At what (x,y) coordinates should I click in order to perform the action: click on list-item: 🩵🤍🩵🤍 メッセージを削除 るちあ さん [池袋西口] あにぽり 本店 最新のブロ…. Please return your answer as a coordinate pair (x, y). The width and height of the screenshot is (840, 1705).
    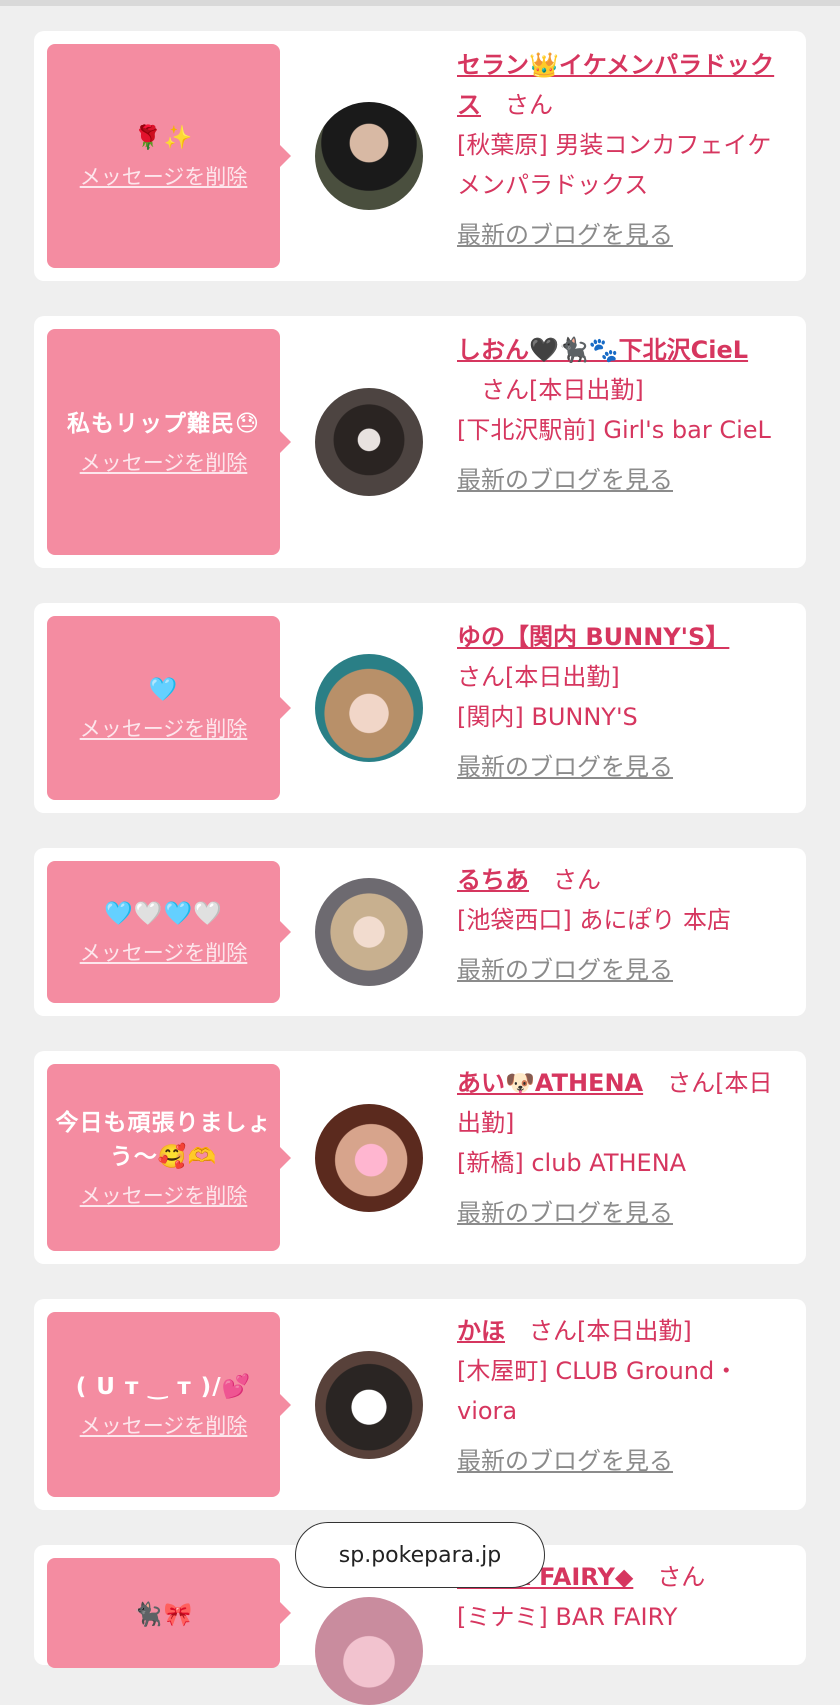
    Looking at the image, I should click on (420, 932).